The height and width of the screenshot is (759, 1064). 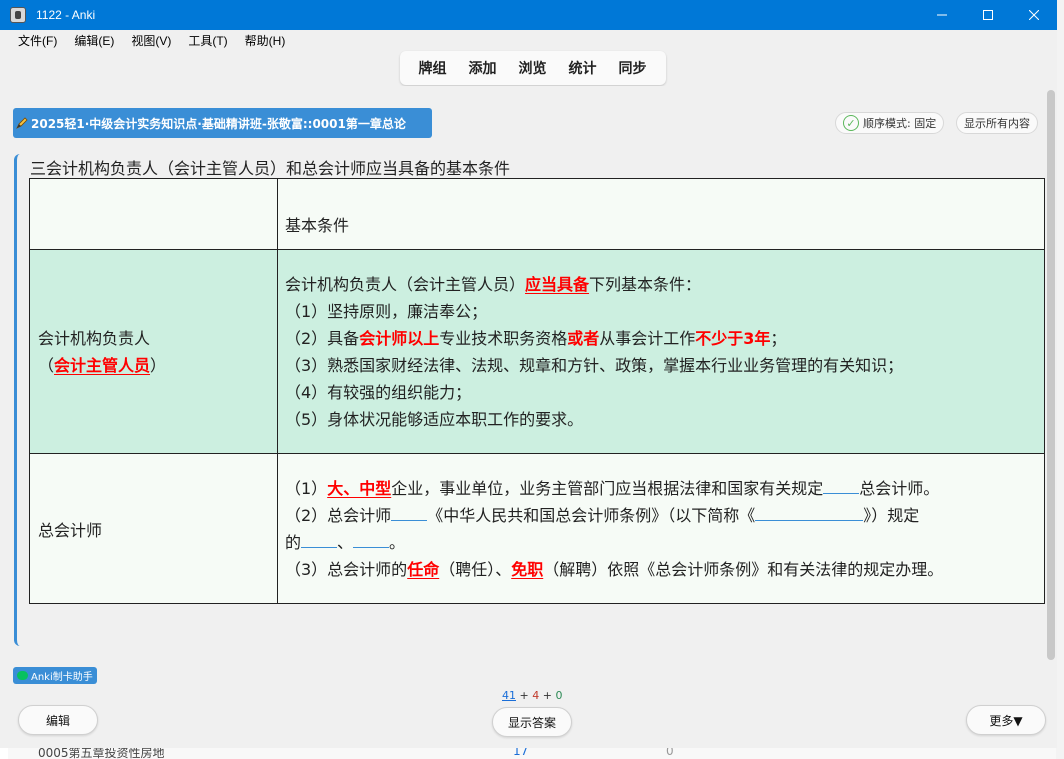 I want to click on emphasis-text: 大、中型, so click(x=359, y=488).